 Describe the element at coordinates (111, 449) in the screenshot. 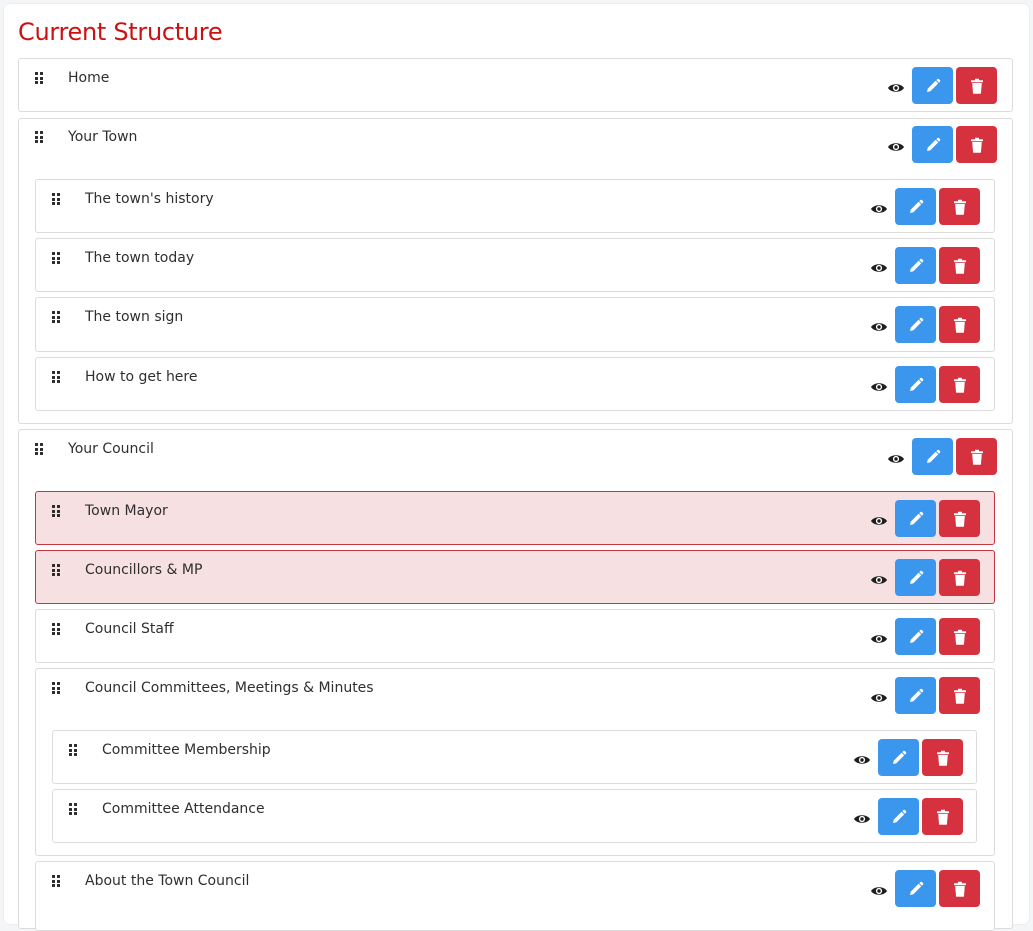

I see `item-label: Your Council` at that location.